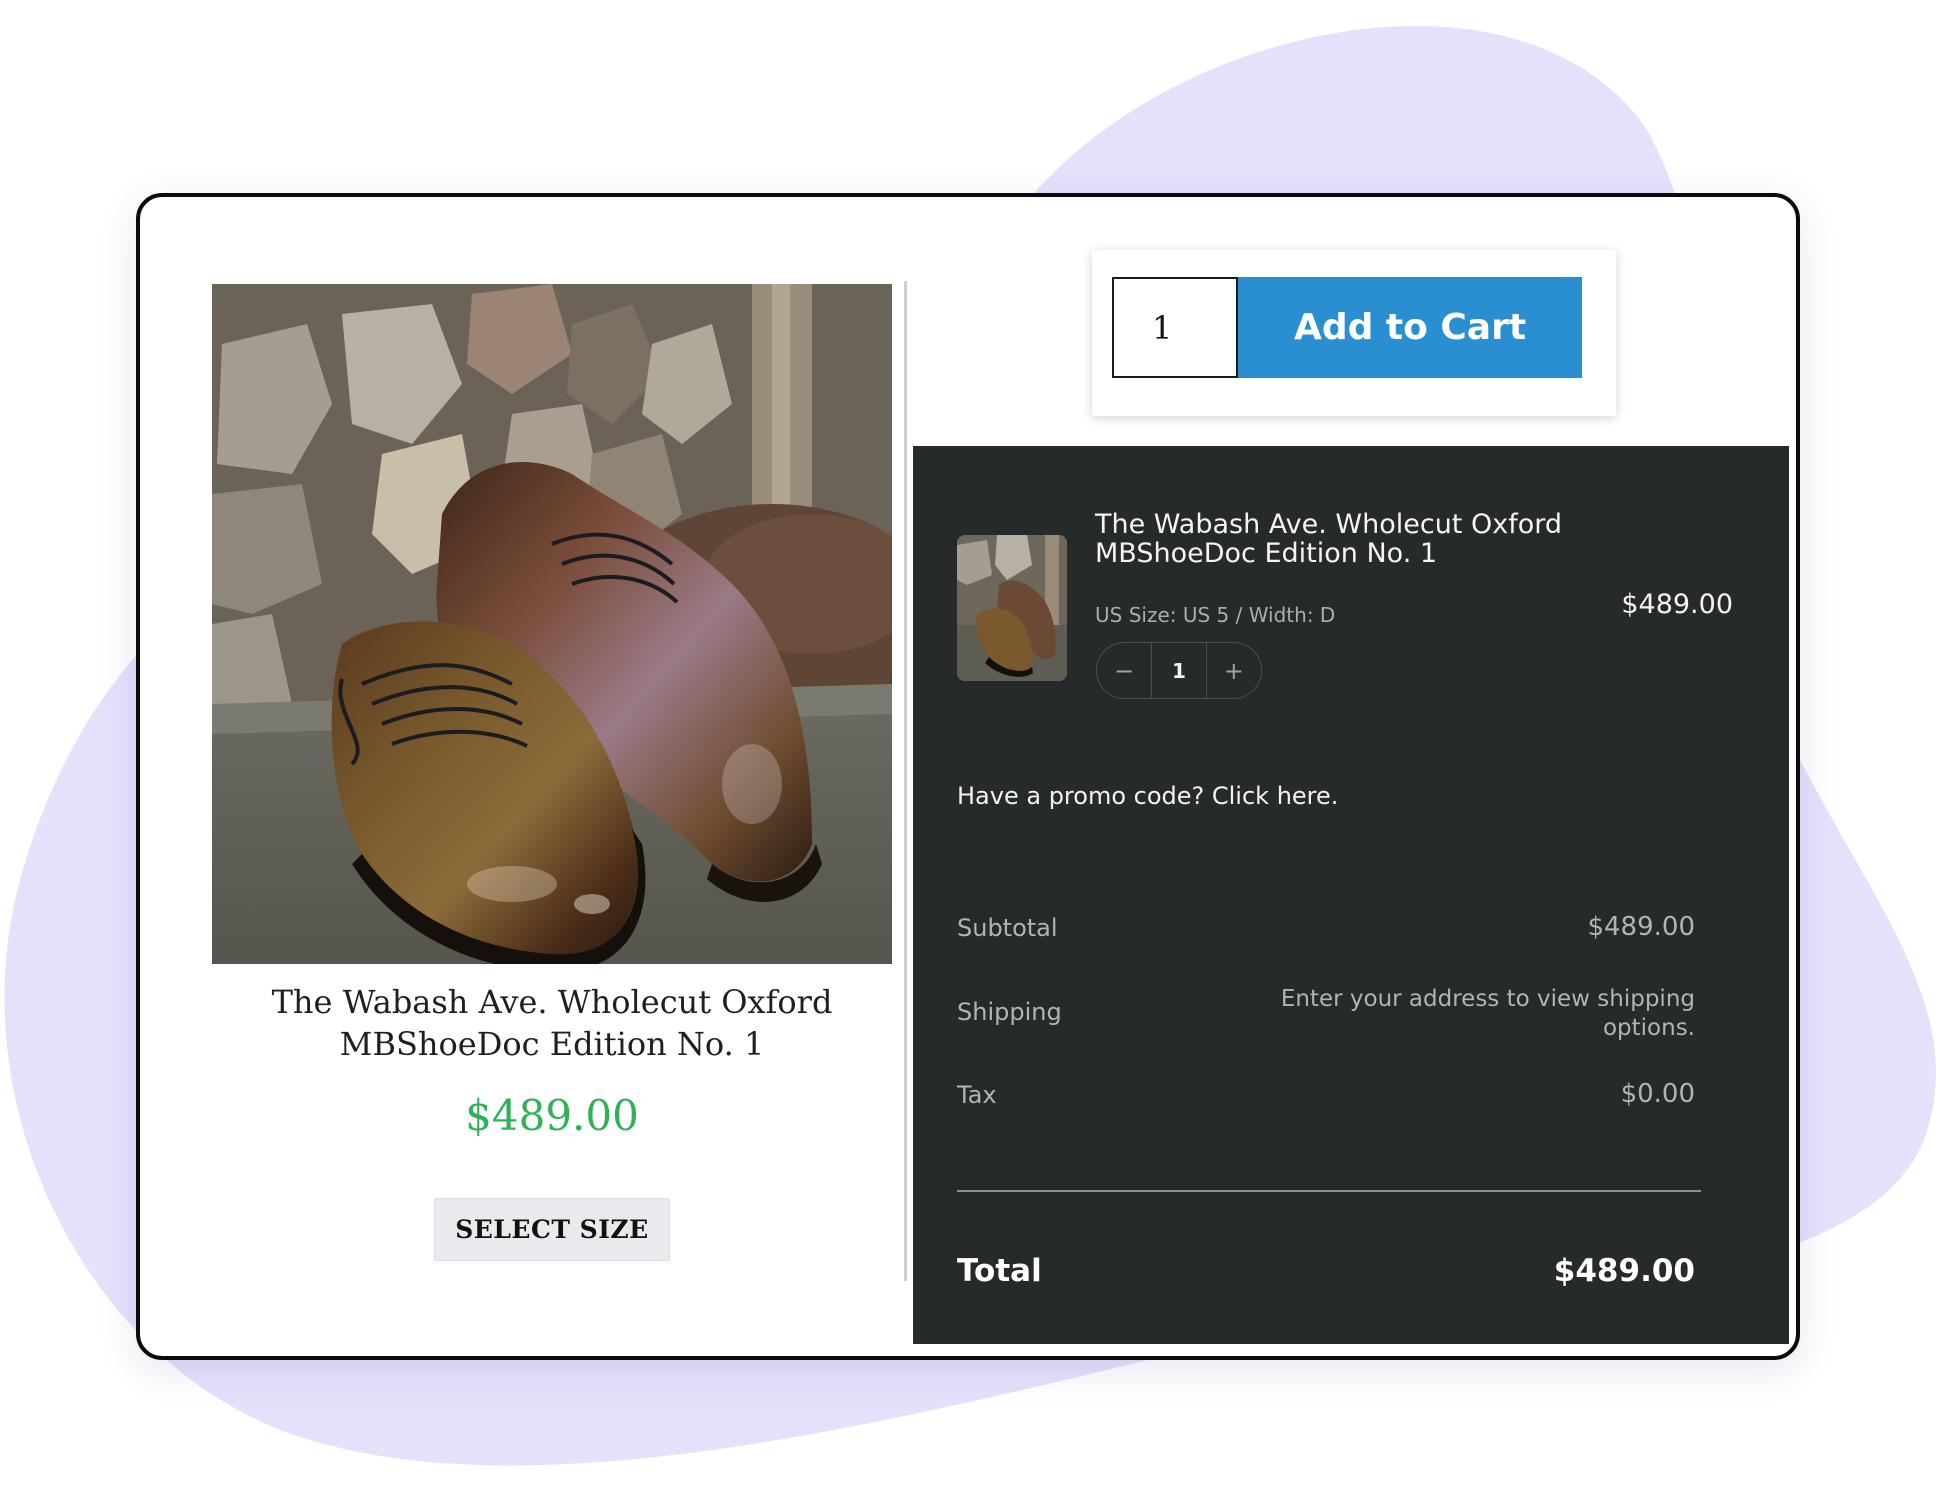  Describe the element at coordinates (1215, 615) in the screenshot. I see `cart-item-variant: US Size: US 5 / Width: D` at that location.